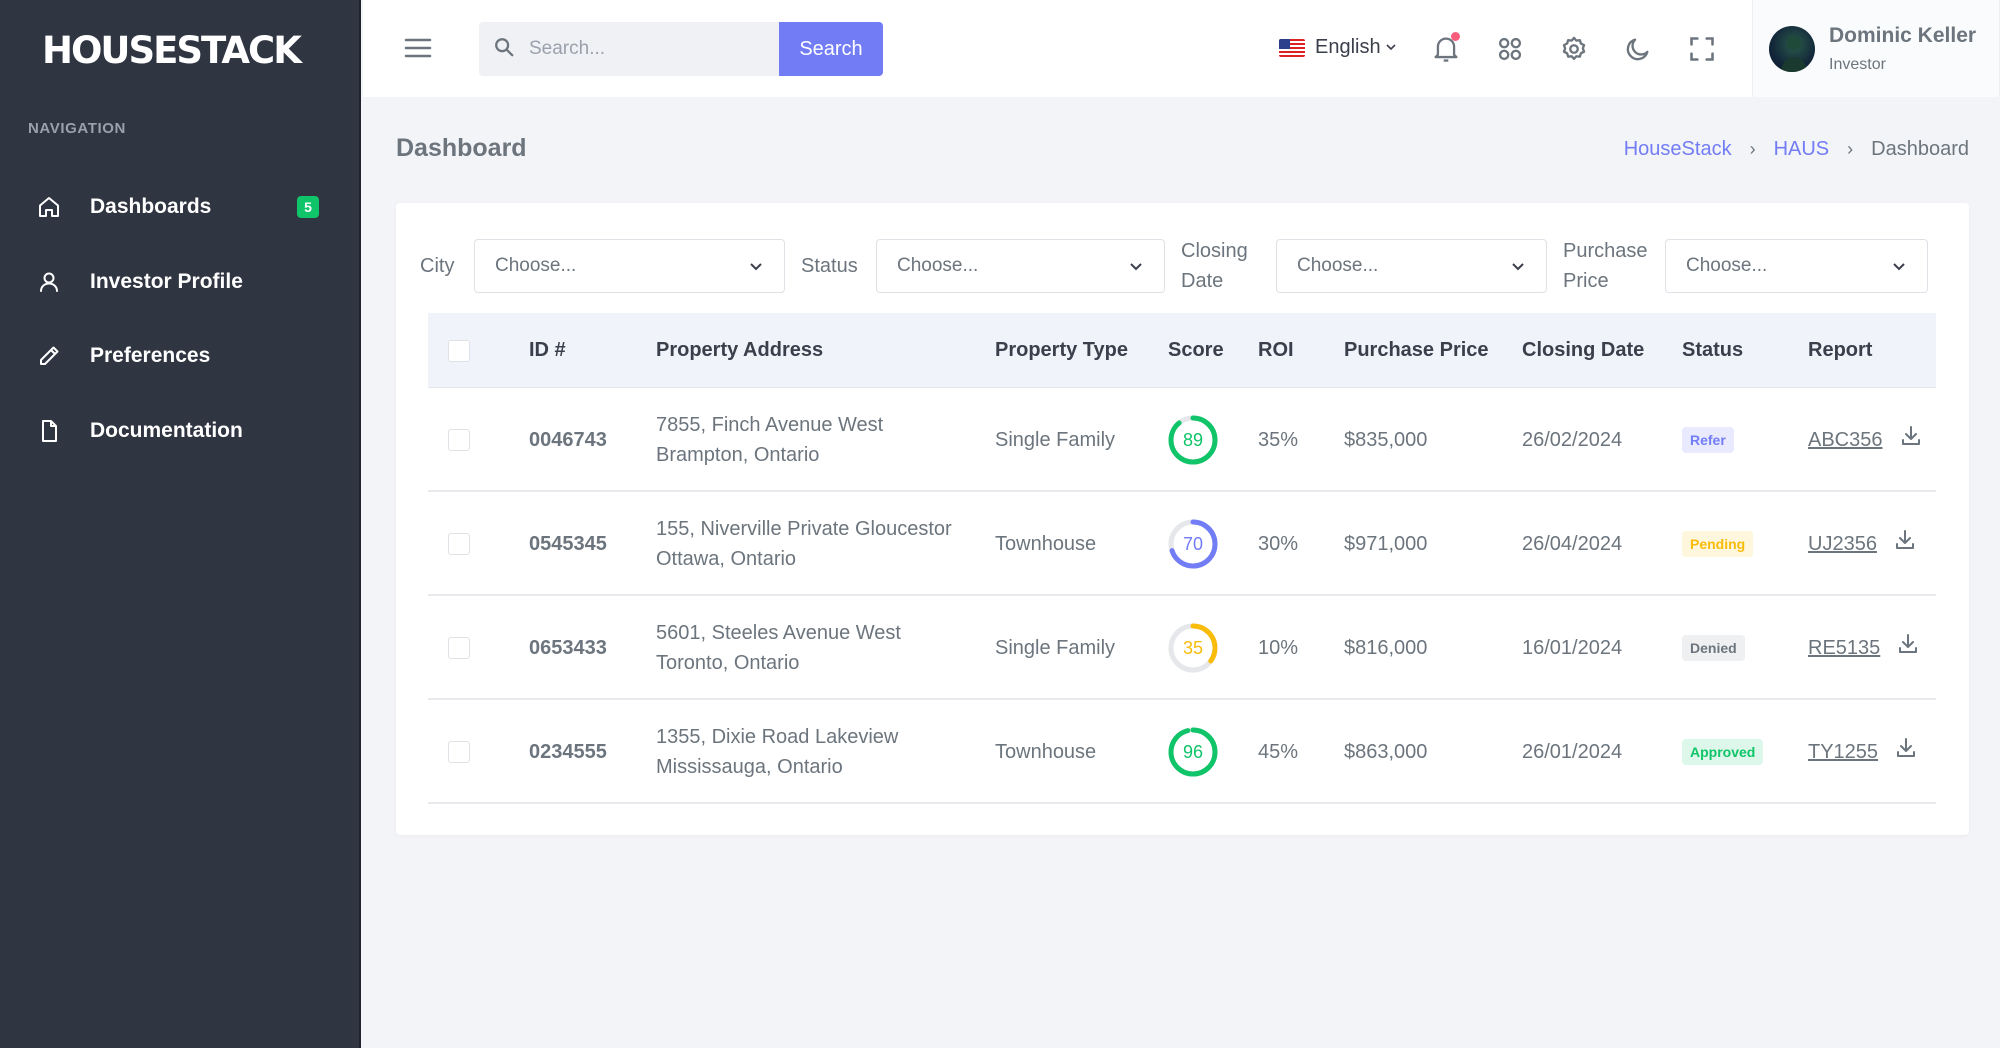  What do you see at coordinates (639, 49) in the screenshot?
I see `search-input` at bounding box center [639, 49].